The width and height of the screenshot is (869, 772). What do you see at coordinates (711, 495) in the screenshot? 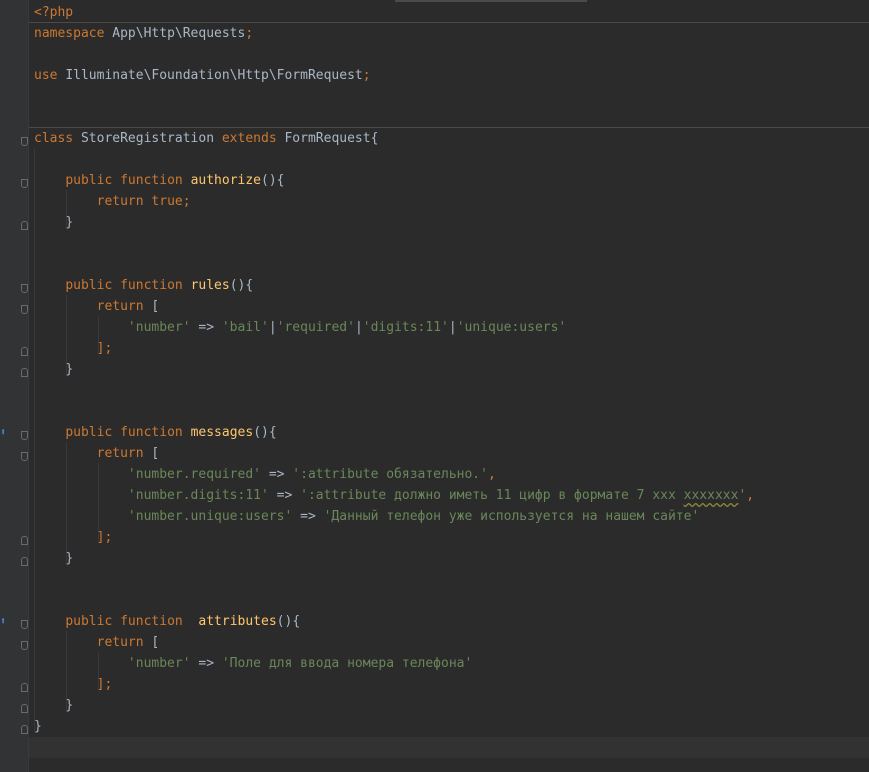
I see `typo-underlined-text: xxxxxxx` at bounding box center [711, 495].